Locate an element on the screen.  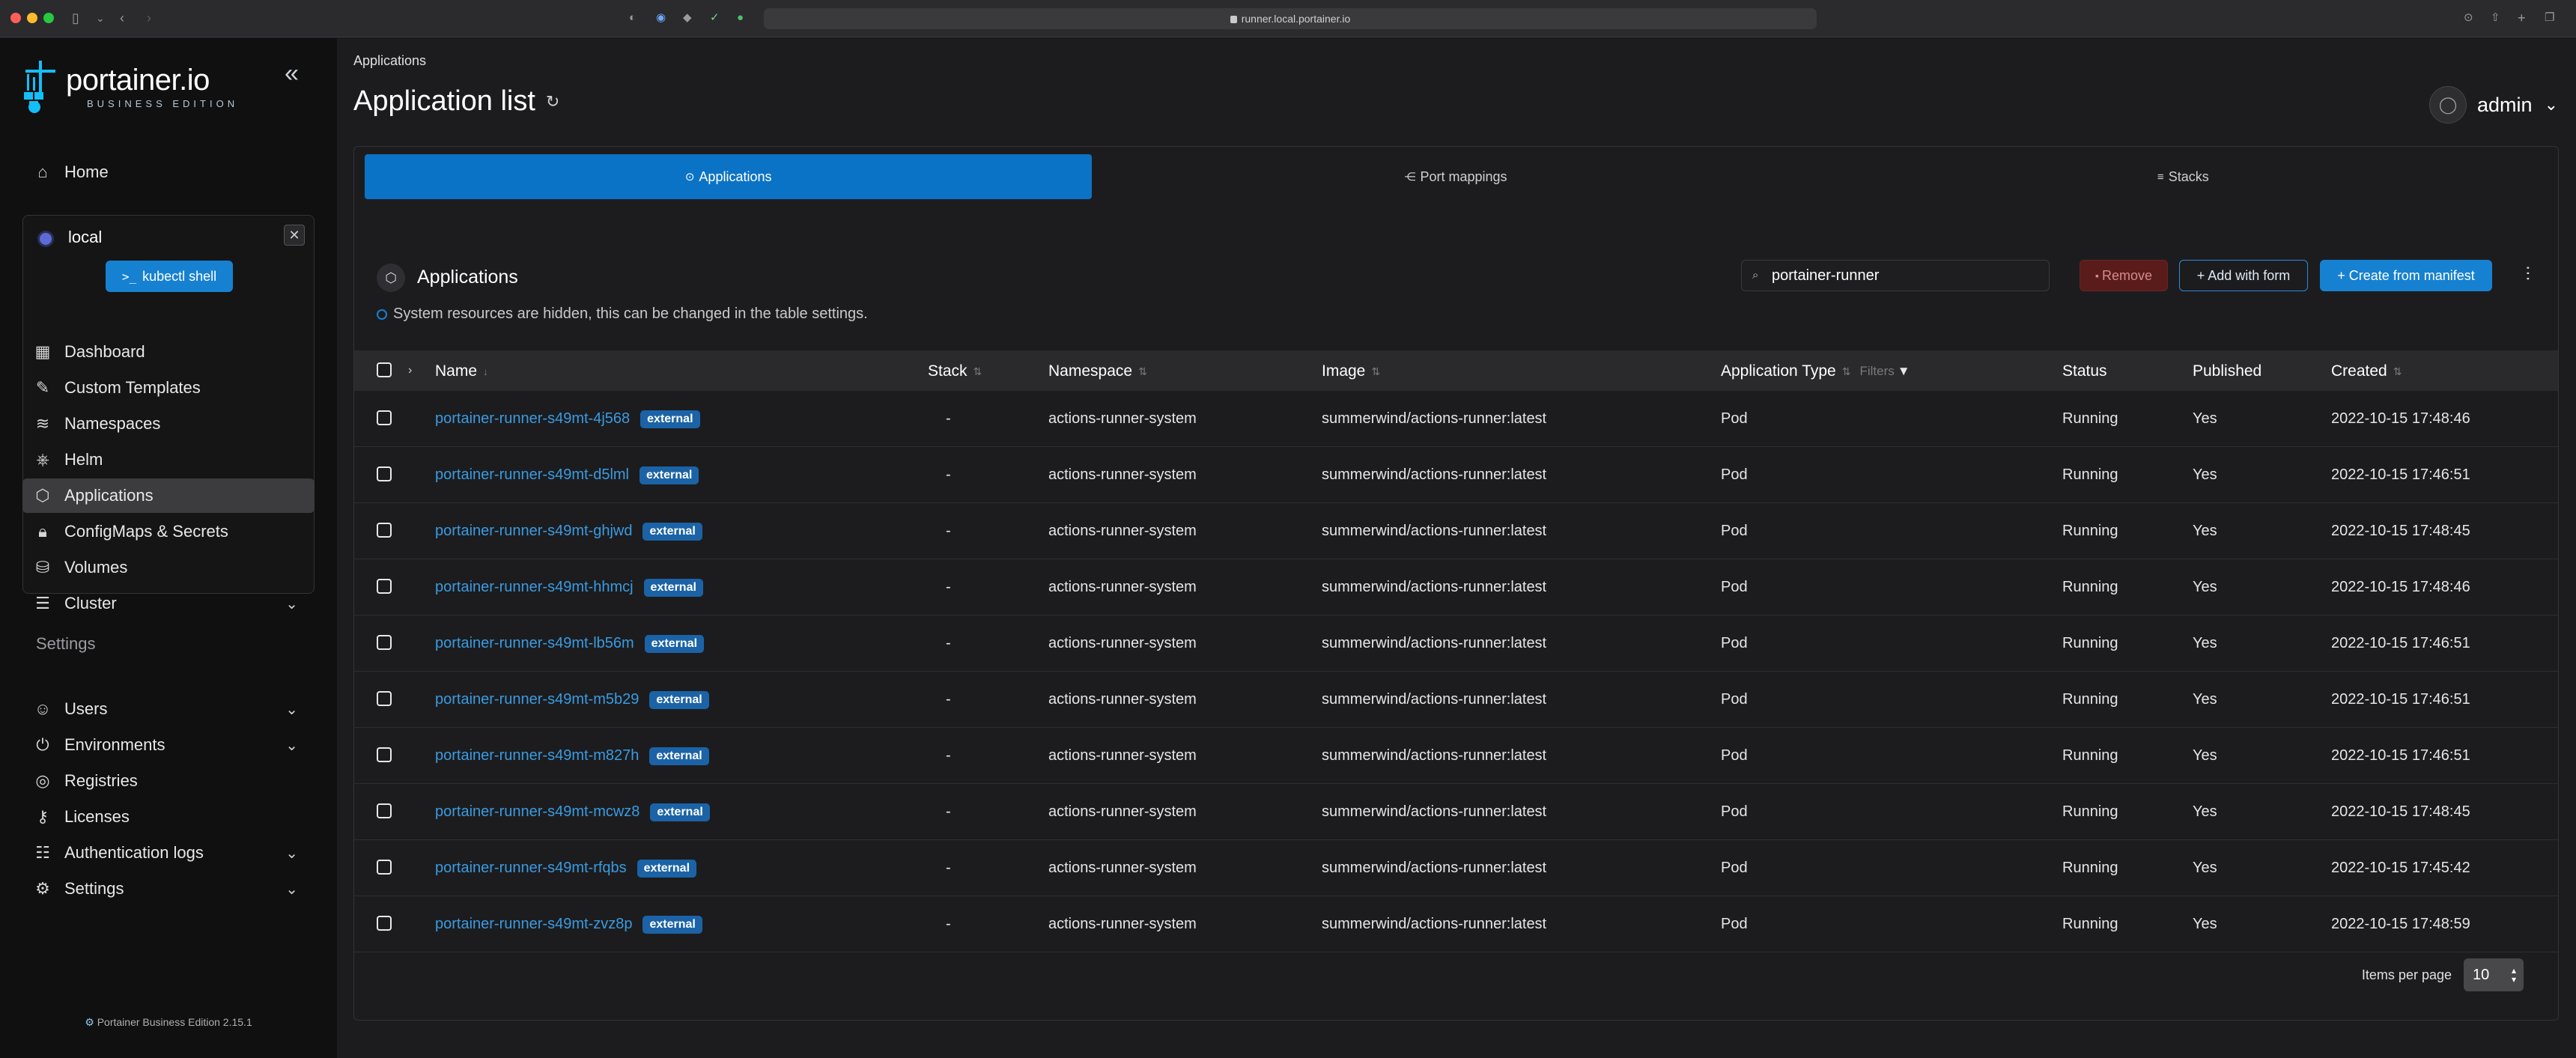
application-link: portainer-runner-s49mt-d5lml is located at coordinates (532, 474).